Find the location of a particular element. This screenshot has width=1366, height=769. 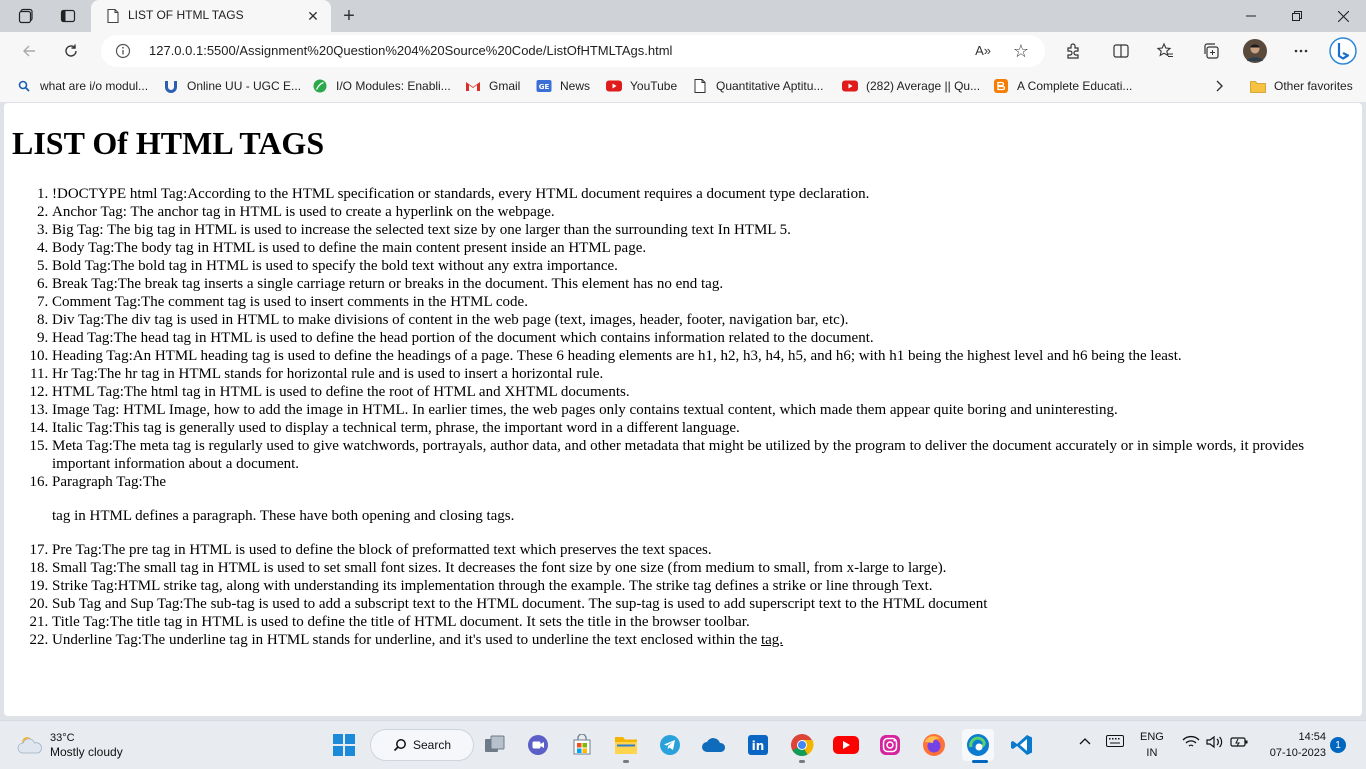

weather-temperature: 33°C is located at coordinates (62, 737).